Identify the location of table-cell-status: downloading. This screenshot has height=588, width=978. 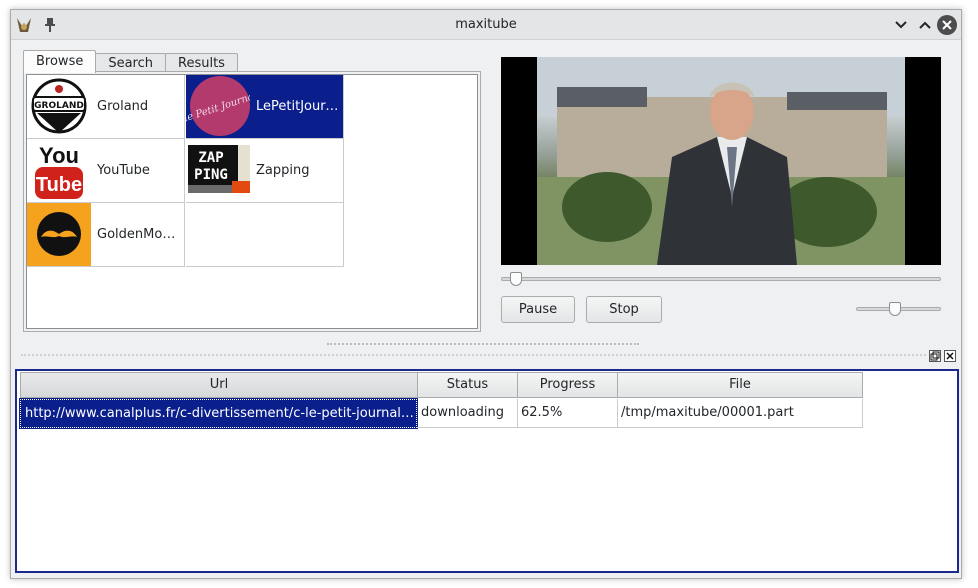
(467, 413).